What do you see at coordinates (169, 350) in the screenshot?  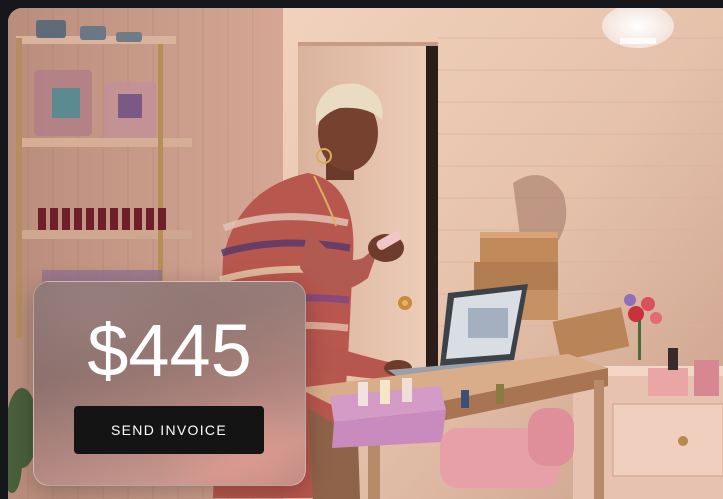 I see `invoice-amount: $445` at bounding box center [169, 350].